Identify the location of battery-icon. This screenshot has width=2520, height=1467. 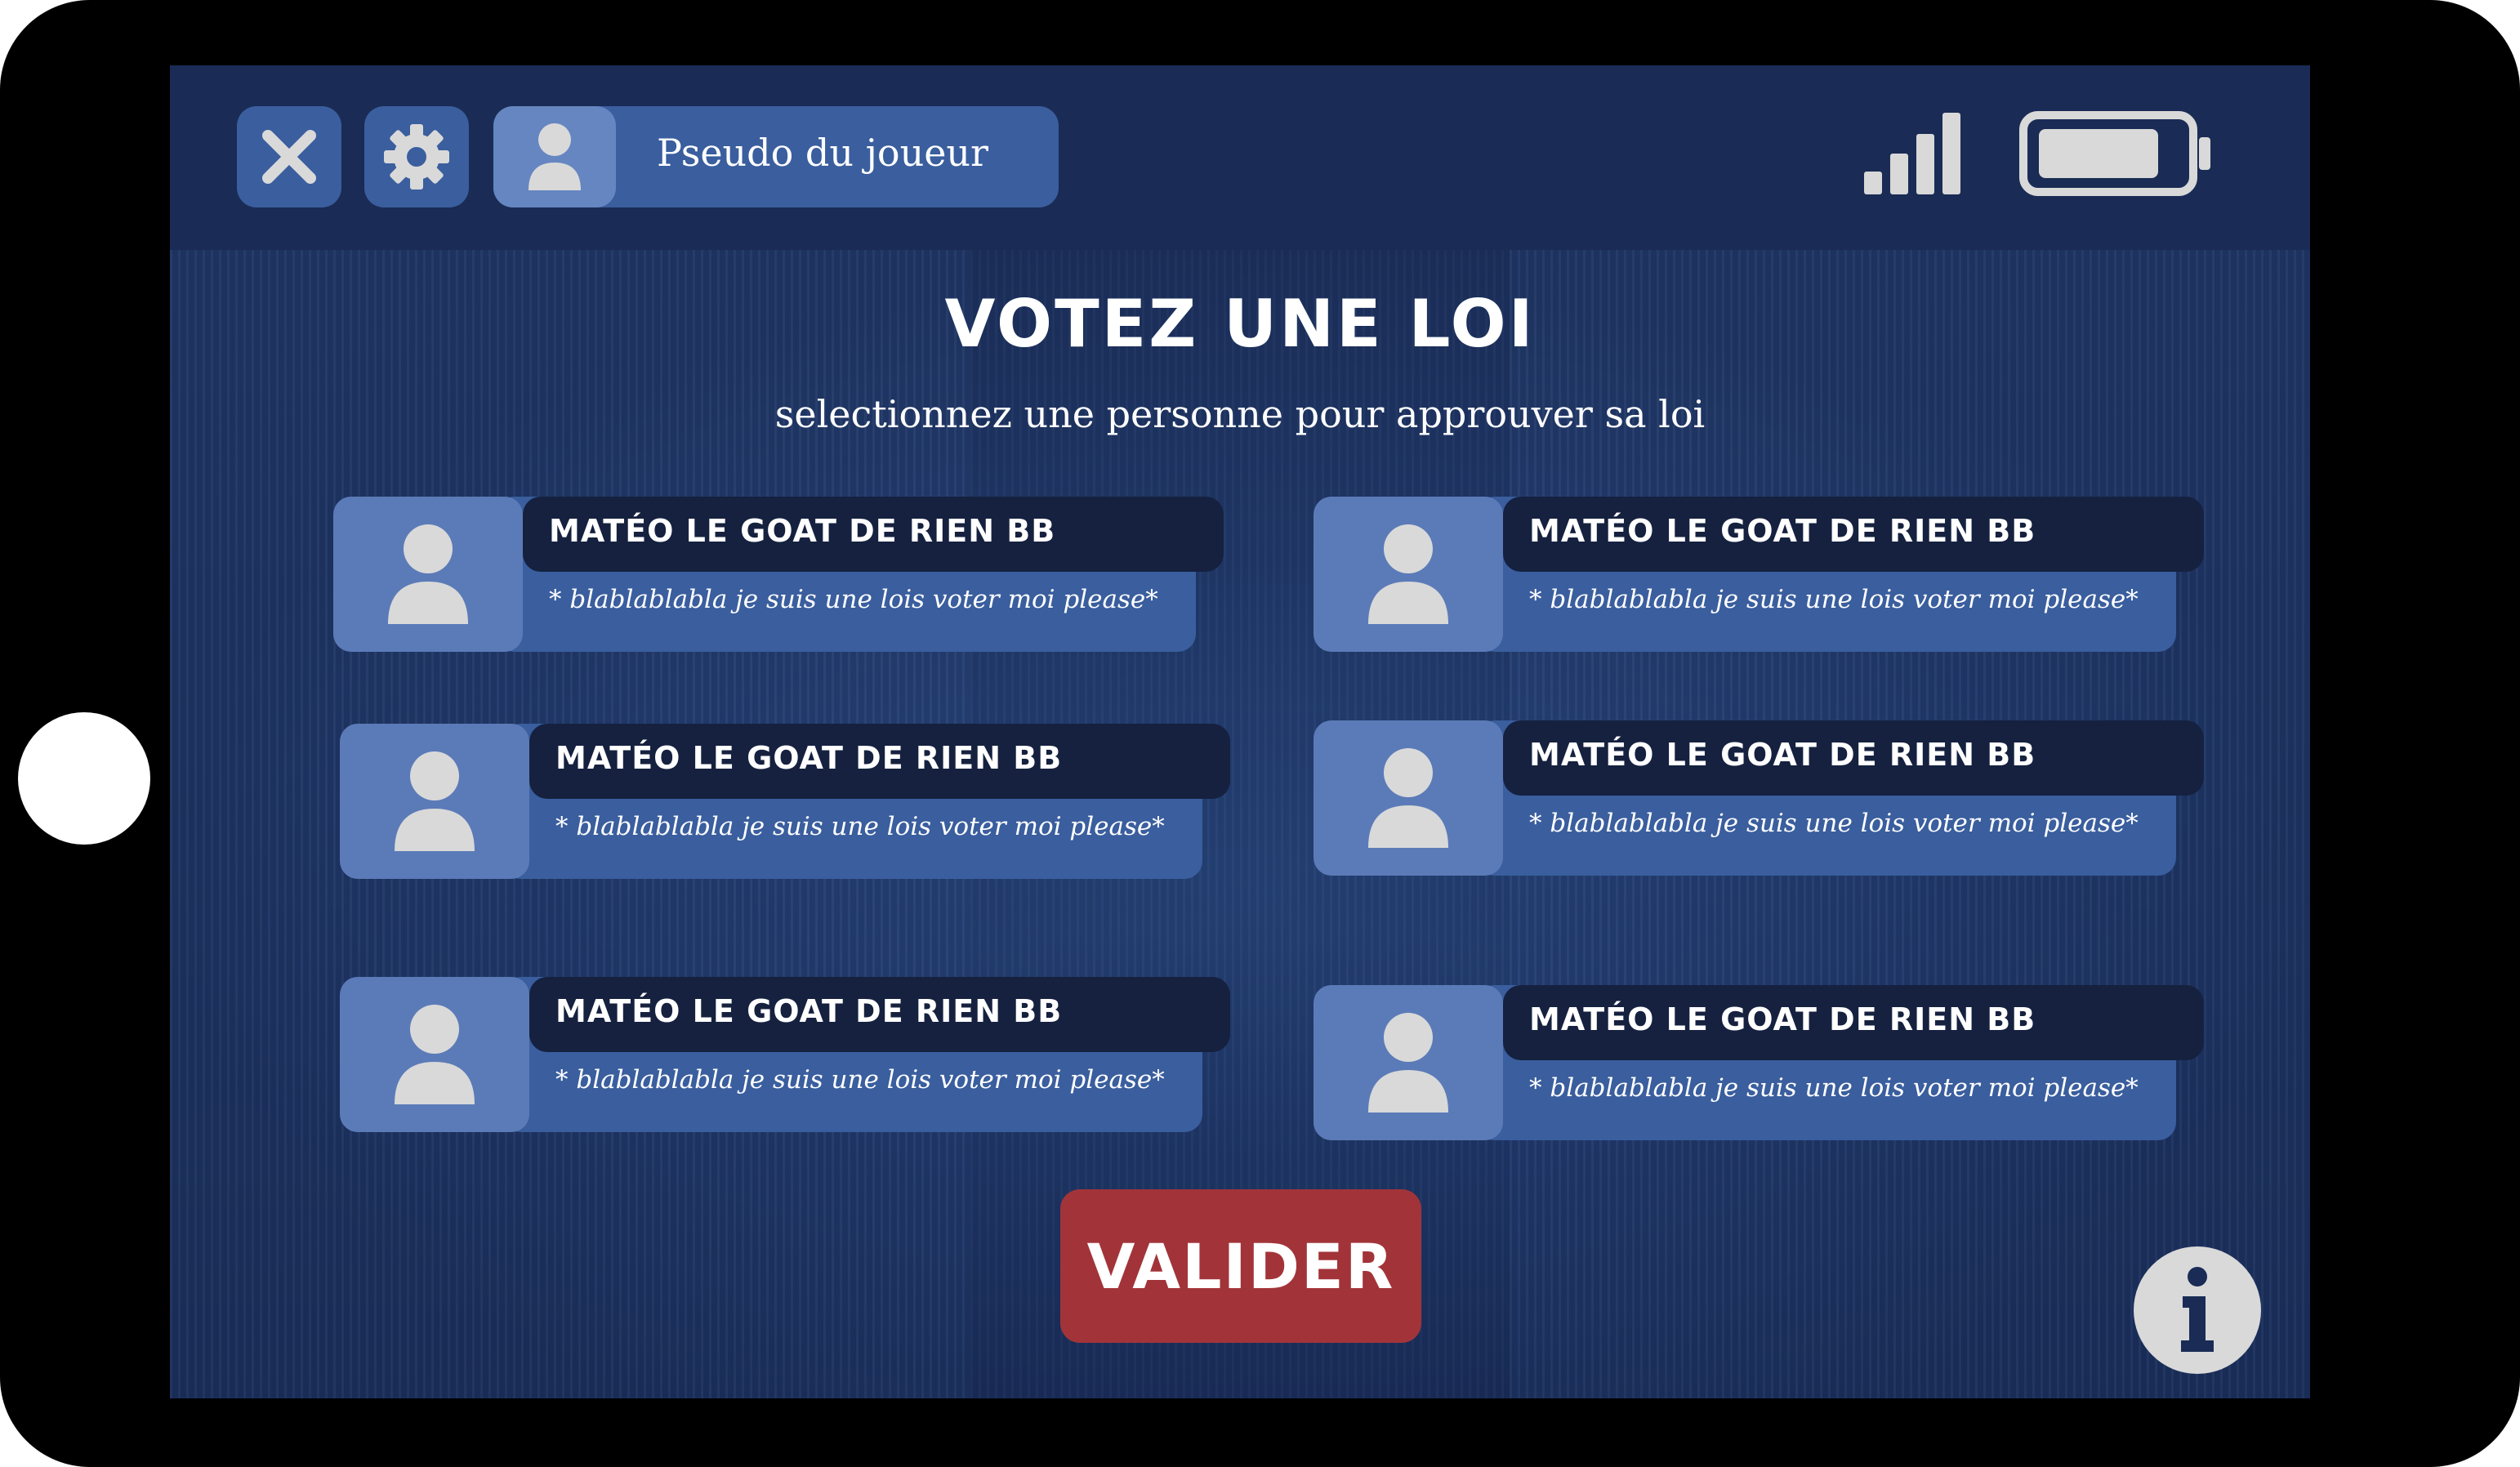
(2114, 153).